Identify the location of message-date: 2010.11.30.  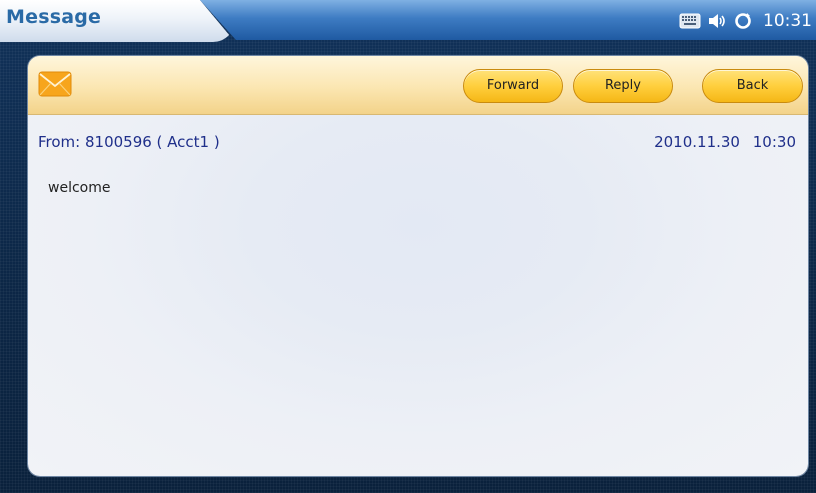
(697, 142).